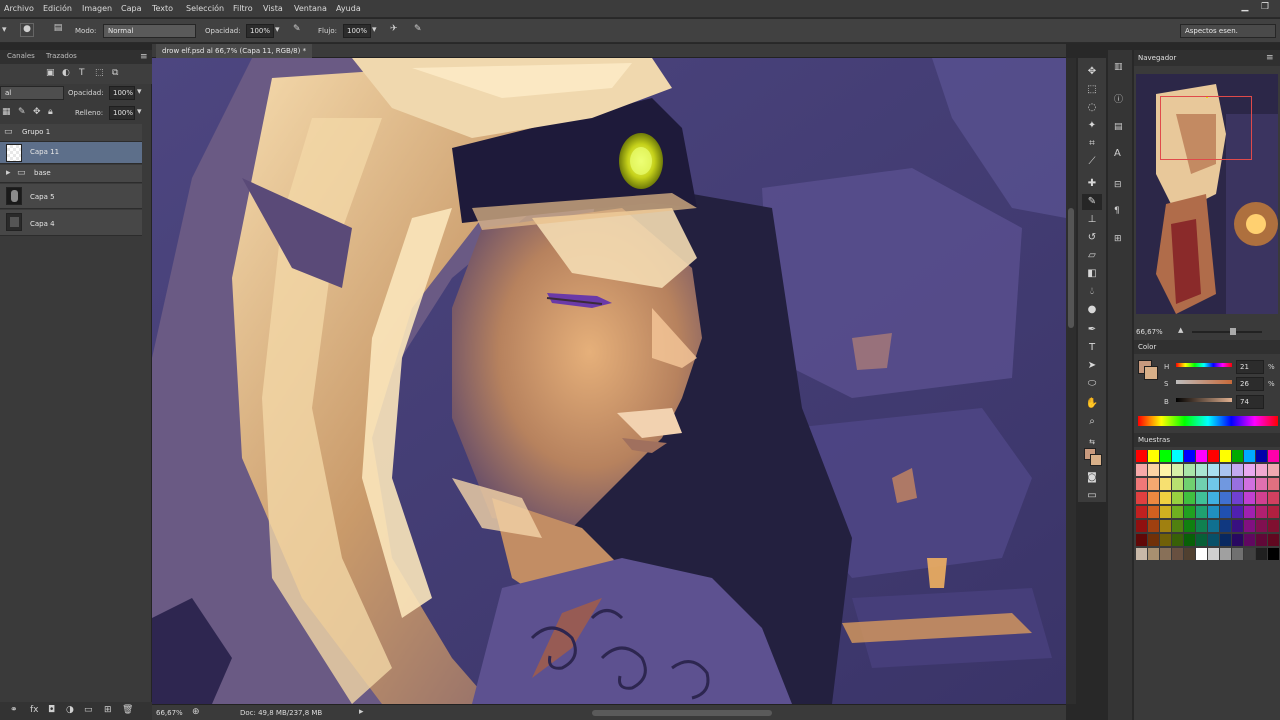 The height and width of the screenshot is (720, 1280). What do you see at coordinates (1092, 366) in the screenshot?
I see `path-select-tool-icon: ➤` at bounding box center [1092, 366].